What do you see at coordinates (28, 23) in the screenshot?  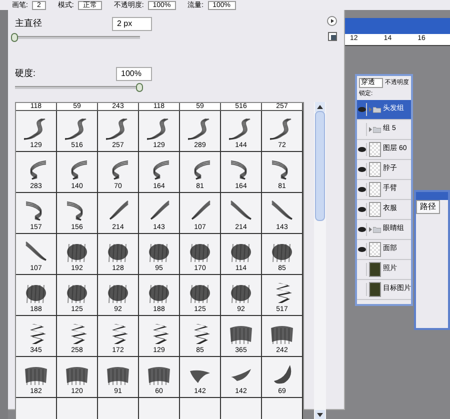 I see `diameter-label: 主直径` at bounding box center [28, 23].